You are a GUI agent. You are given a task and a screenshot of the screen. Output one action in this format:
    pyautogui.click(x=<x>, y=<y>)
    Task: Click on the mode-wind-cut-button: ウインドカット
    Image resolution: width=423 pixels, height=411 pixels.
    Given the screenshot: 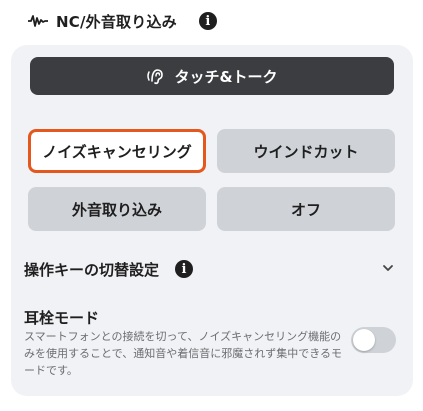 What is the action you would take?
    pyautogui.click(x=306, y=151)
    